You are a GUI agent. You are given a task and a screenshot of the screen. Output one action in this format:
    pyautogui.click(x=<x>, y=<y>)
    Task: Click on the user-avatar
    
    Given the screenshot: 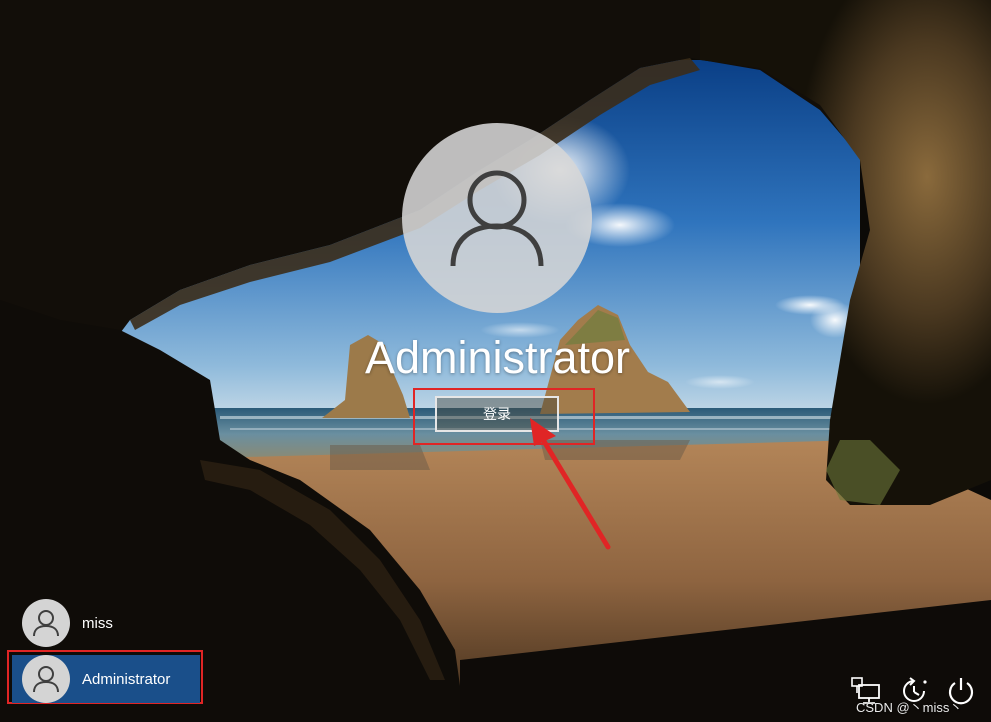 What is the action you would take?
    pyautogui.click(x=497, y=218)
    